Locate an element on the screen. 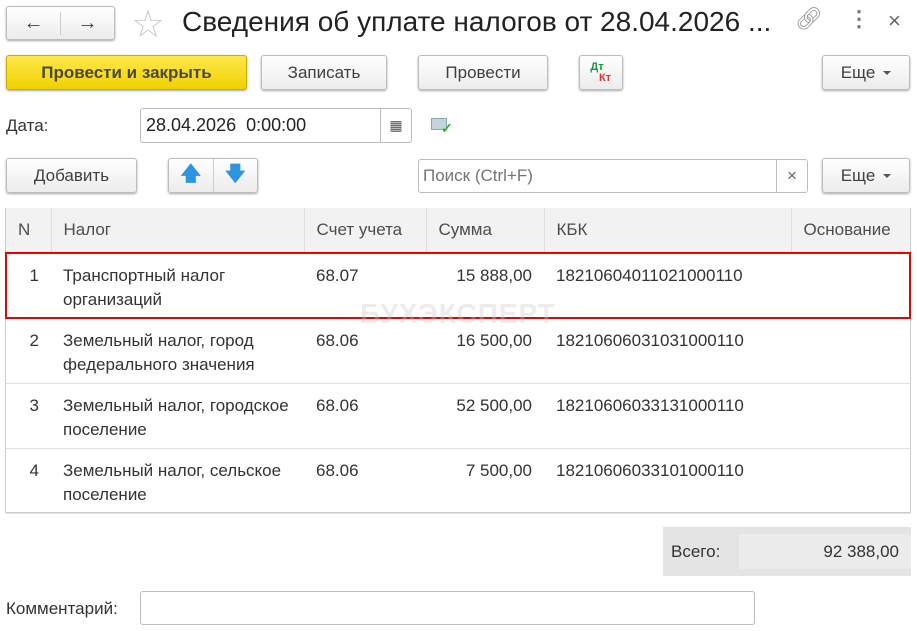  date-label: Дата: is located at coordinates (27, 125).